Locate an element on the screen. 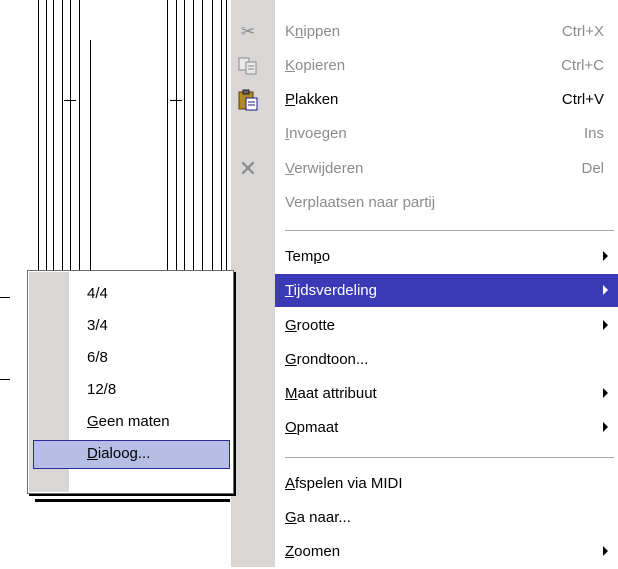 The image size is (618, 569). scissors-icon: ✂ is located at coordinates (248, 31).